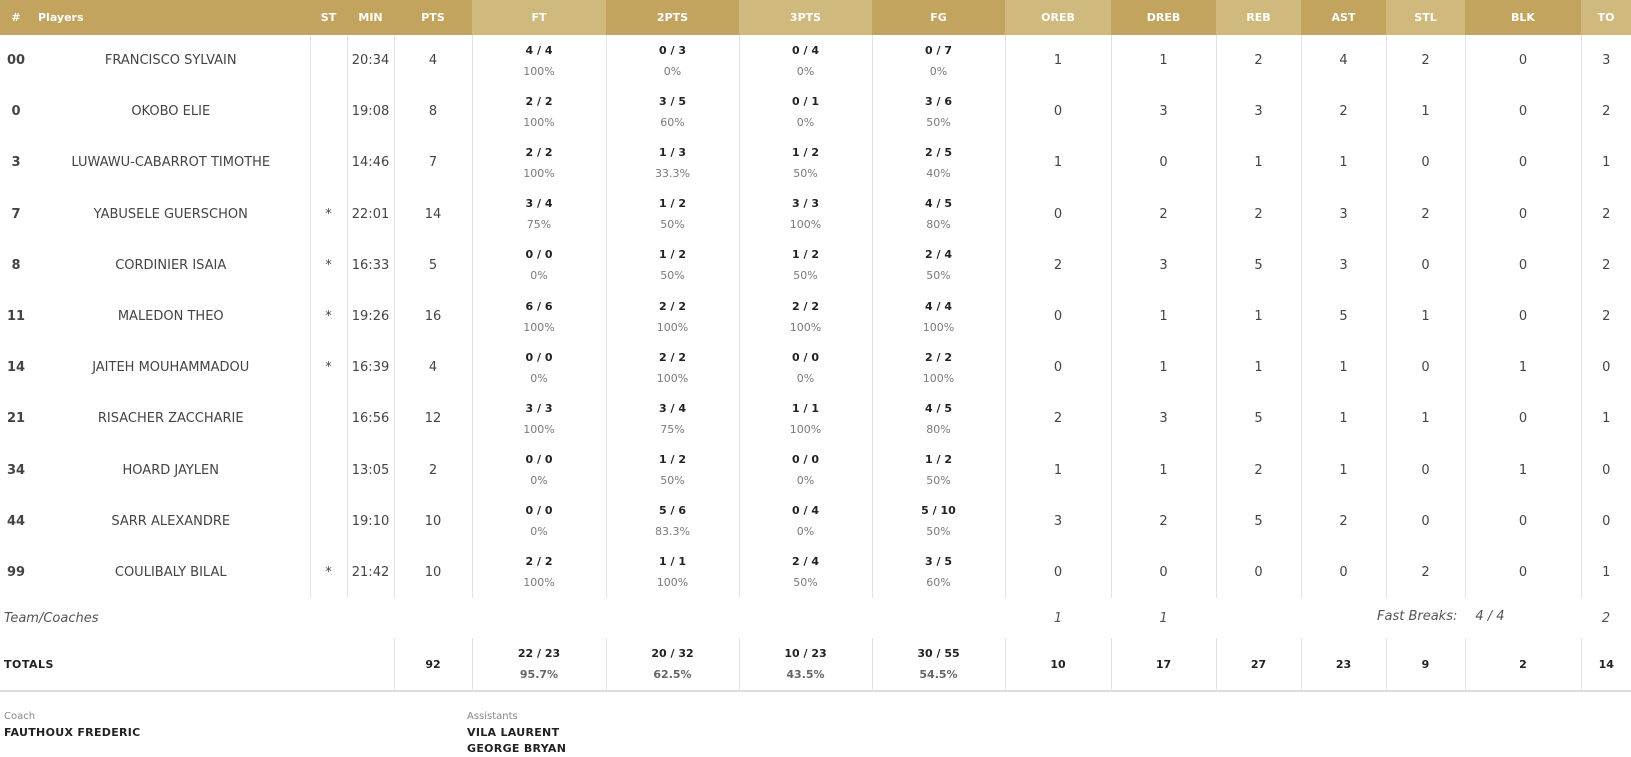  I want to click on cell-fg: 4 / 5 80%, so click(938, 214).